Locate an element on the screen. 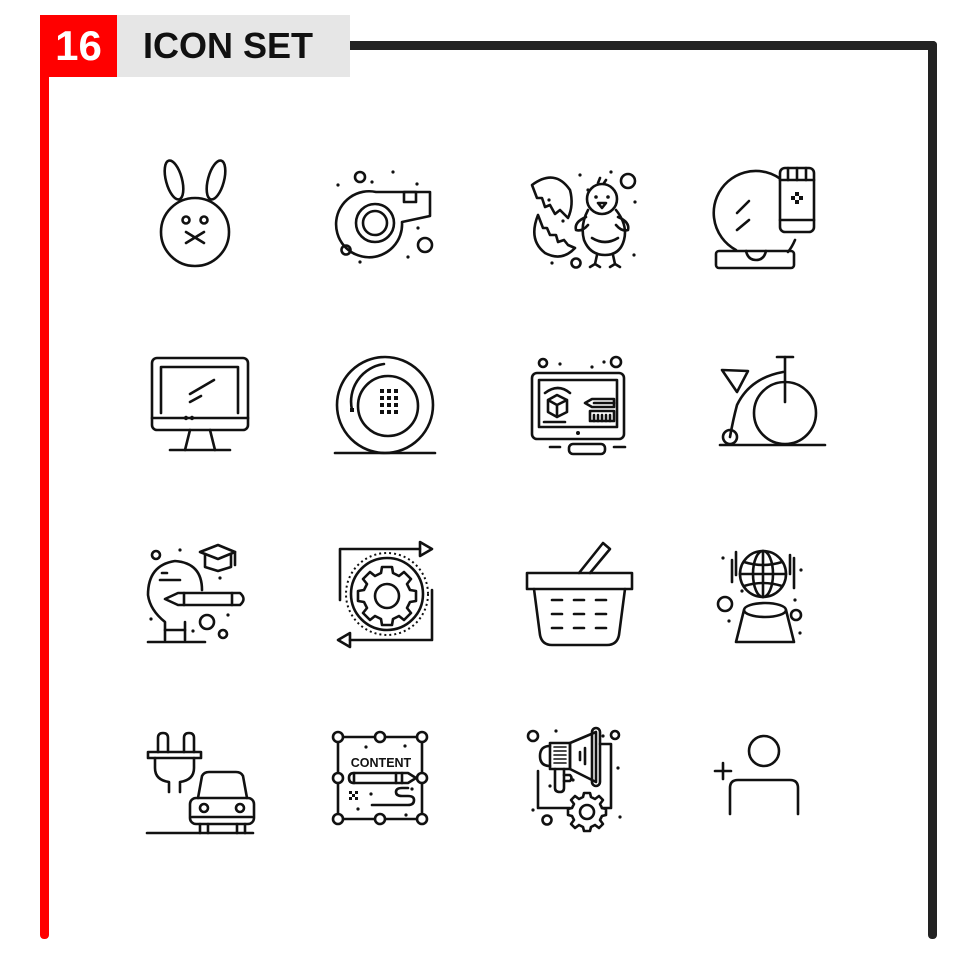  add-user-icon is located at coordinates (765, 785).